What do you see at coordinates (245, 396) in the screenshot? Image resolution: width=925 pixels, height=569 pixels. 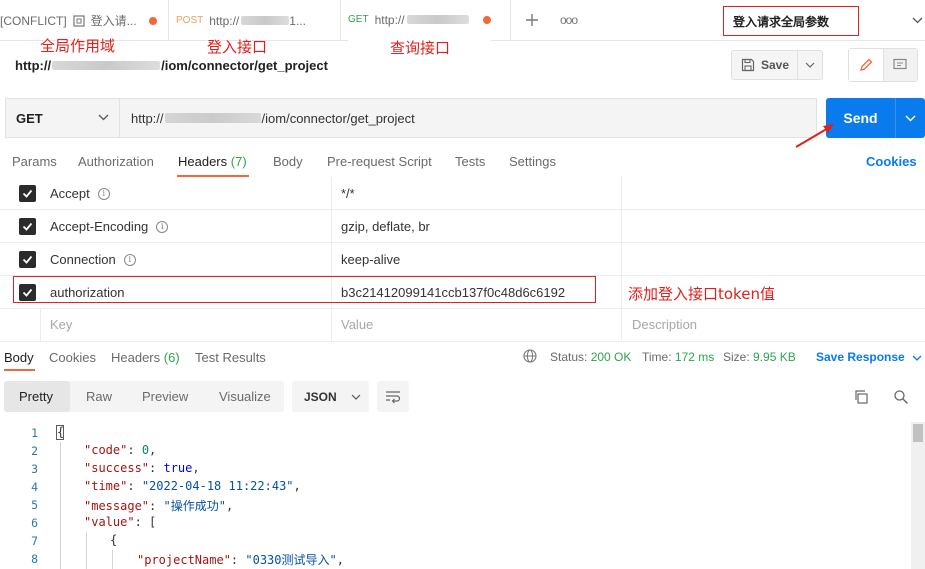 I see `view-visualize: Visualize` at bounding box center [245, 396].